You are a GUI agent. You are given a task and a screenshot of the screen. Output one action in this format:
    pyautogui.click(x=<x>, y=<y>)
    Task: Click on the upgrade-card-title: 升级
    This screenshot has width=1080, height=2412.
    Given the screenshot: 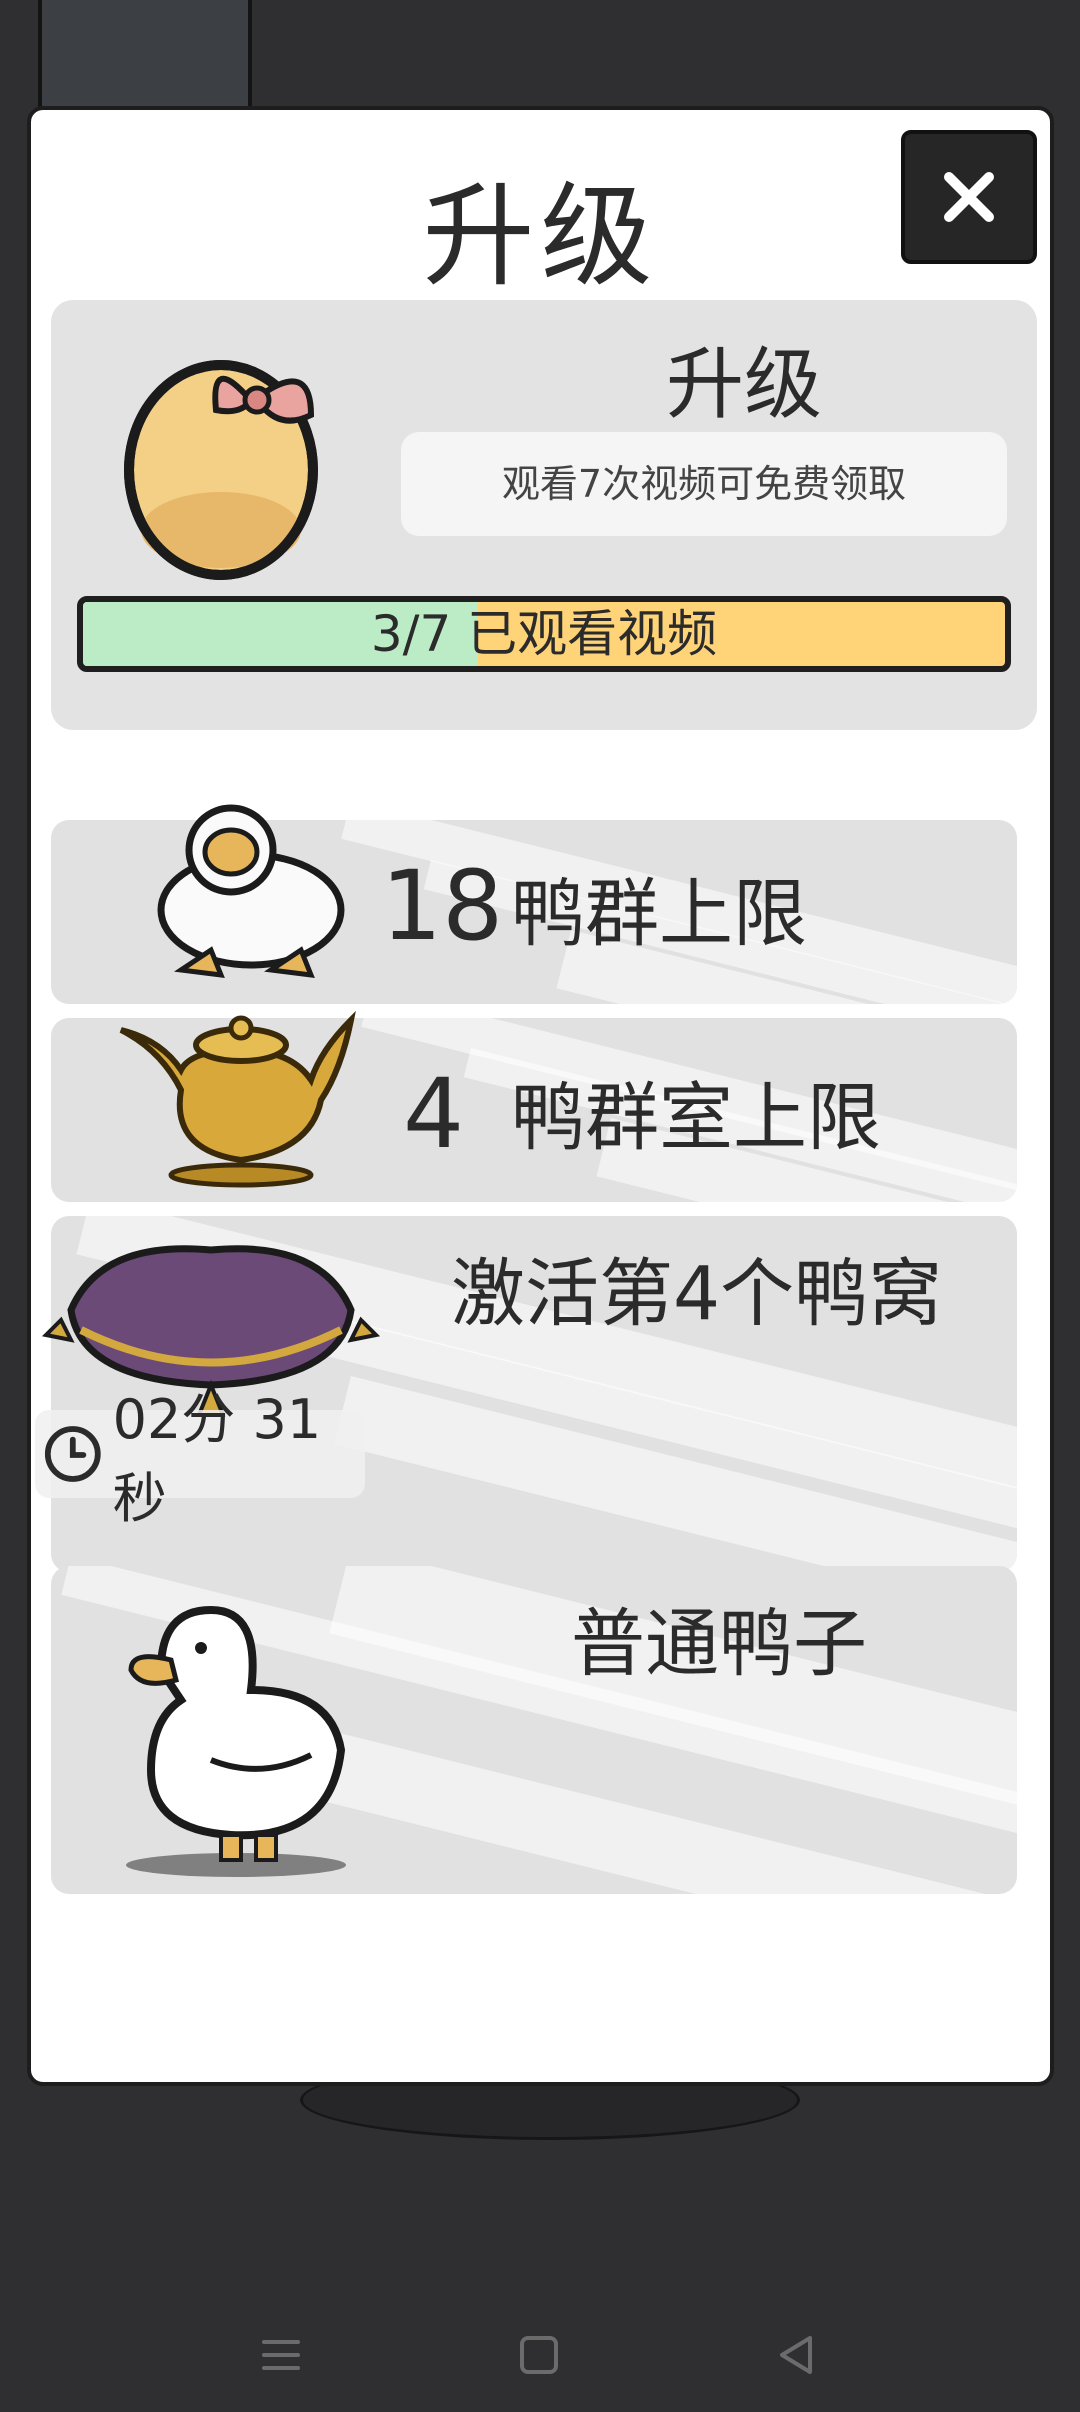 What is the action you would take?
    pyautogui.click(x=743, y=385)
    